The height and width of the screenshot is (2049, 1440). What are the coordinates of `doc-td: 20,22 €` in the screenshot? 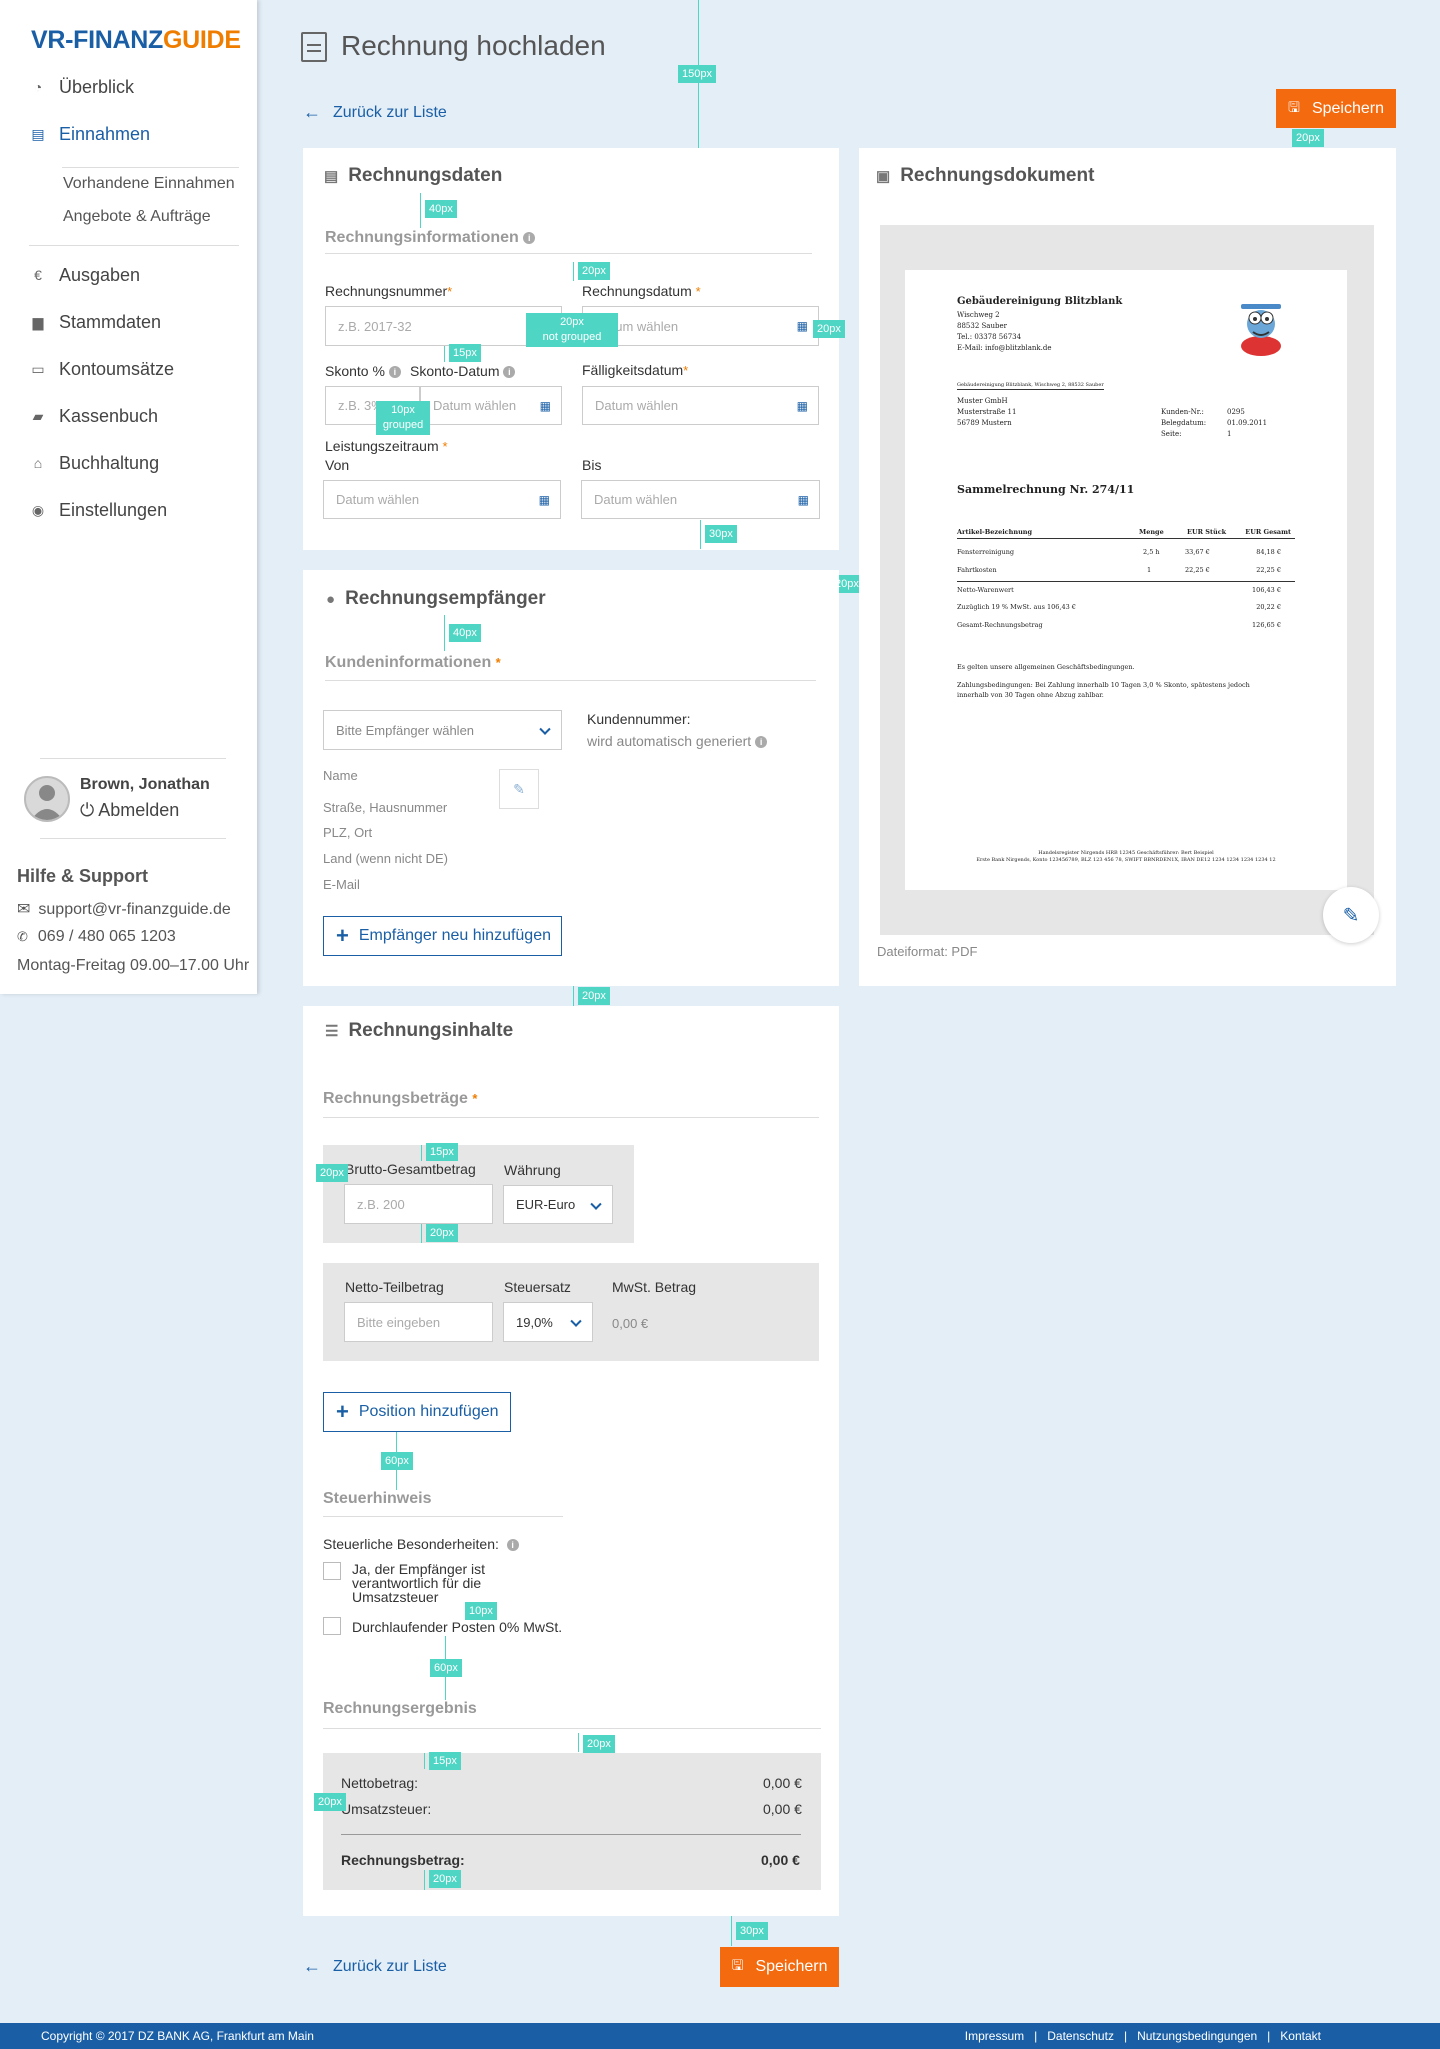 It's located at (1268, 607).